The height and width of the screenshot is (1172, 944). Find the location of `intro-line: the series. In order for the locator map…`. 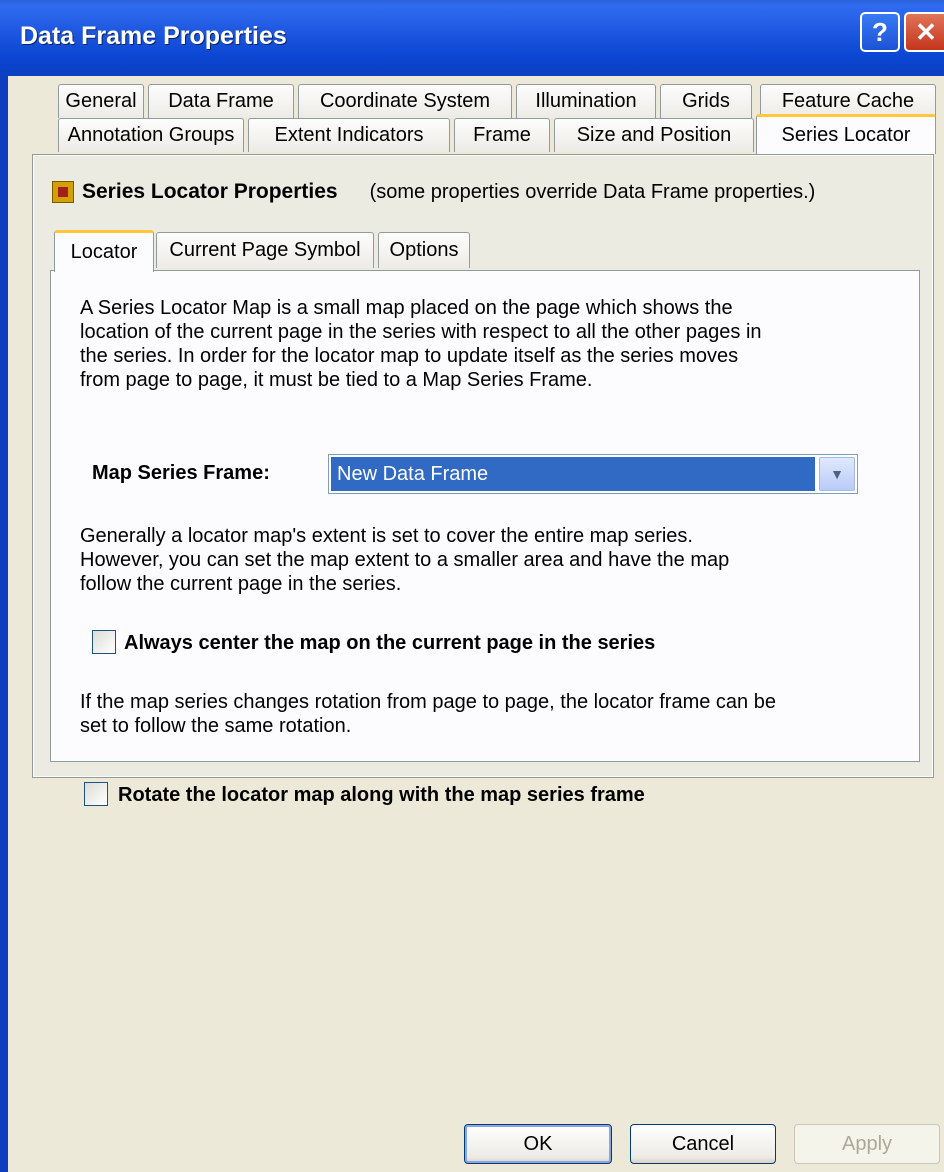

intro-line: the series. In order for the locator map… is located at coordinates (409, 356).